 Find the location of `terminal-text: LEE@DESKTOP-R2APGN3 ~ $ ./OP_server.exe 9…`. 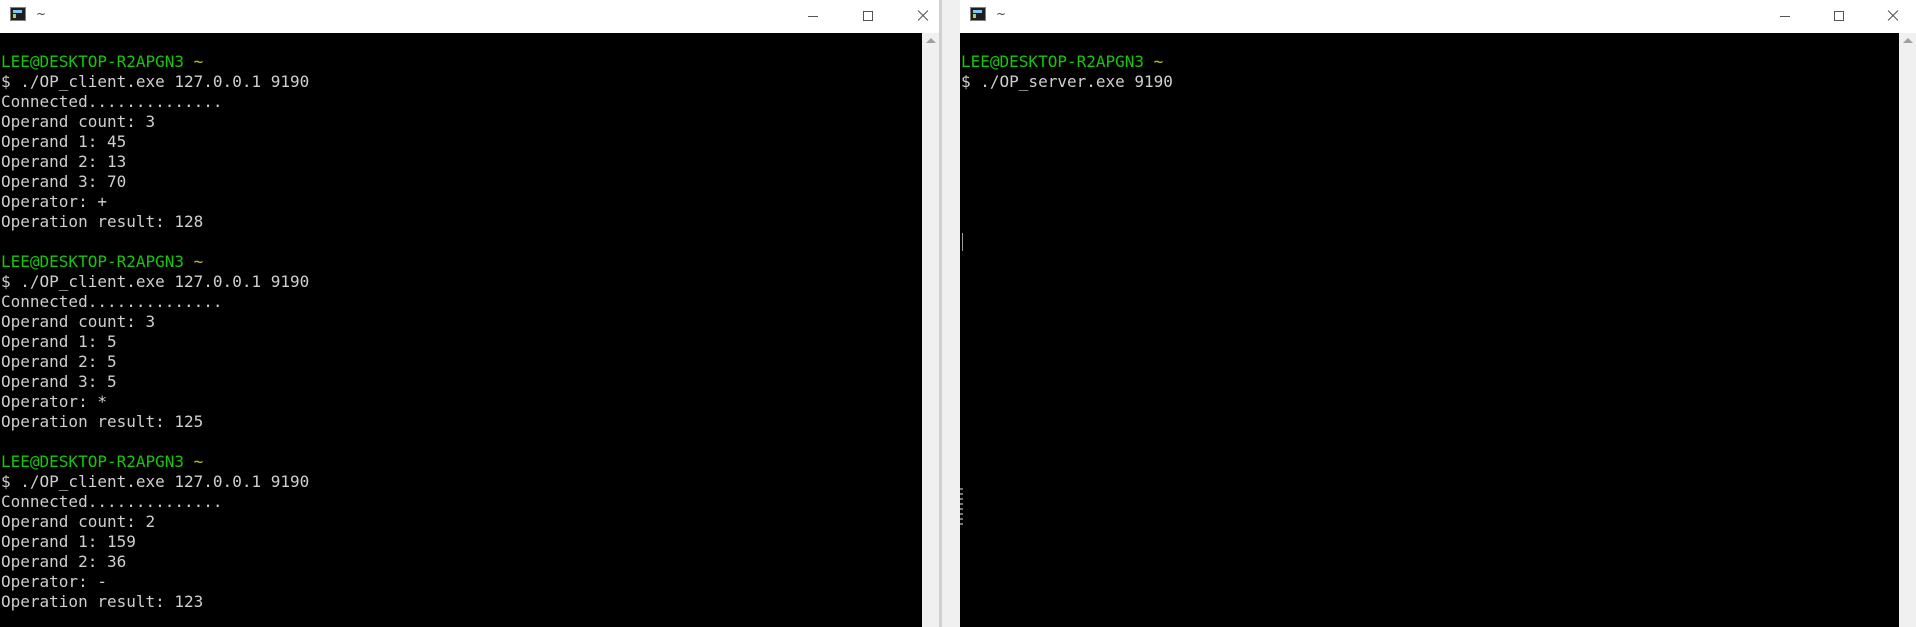

terminal-text: LEE@DESKTOP-R2APGN3 ~ $ ./OP_server.exe 9… is located at coordinates (1067, 72).